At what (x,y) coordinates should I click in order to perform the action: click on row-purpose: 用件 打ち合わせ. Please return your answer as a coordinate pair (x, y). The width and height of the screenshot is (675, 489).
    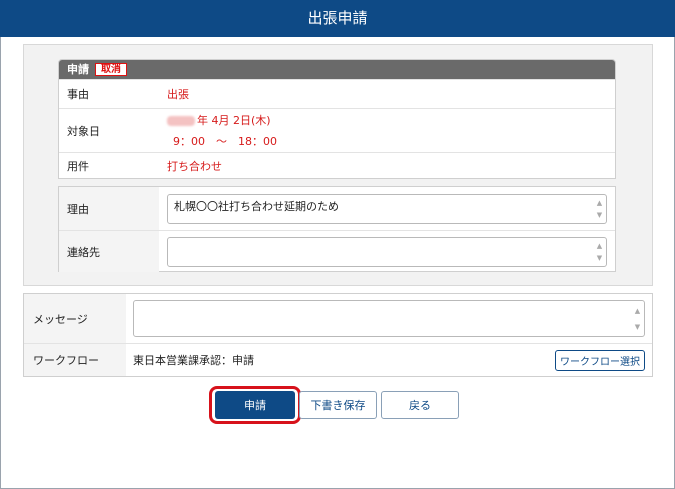
    Looking at the image, I should click on (337, 165).